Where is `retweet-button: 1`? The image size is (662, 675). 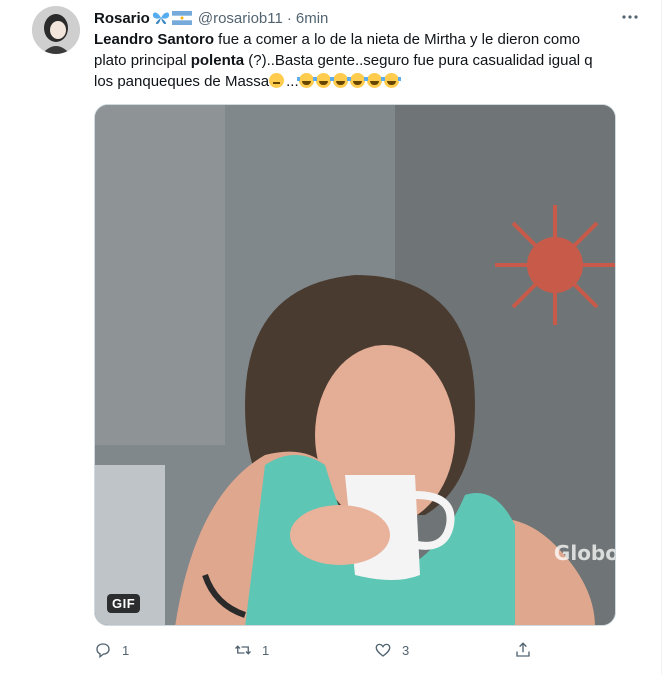
retweet-button: 1 is located at coordinates (274, 650).